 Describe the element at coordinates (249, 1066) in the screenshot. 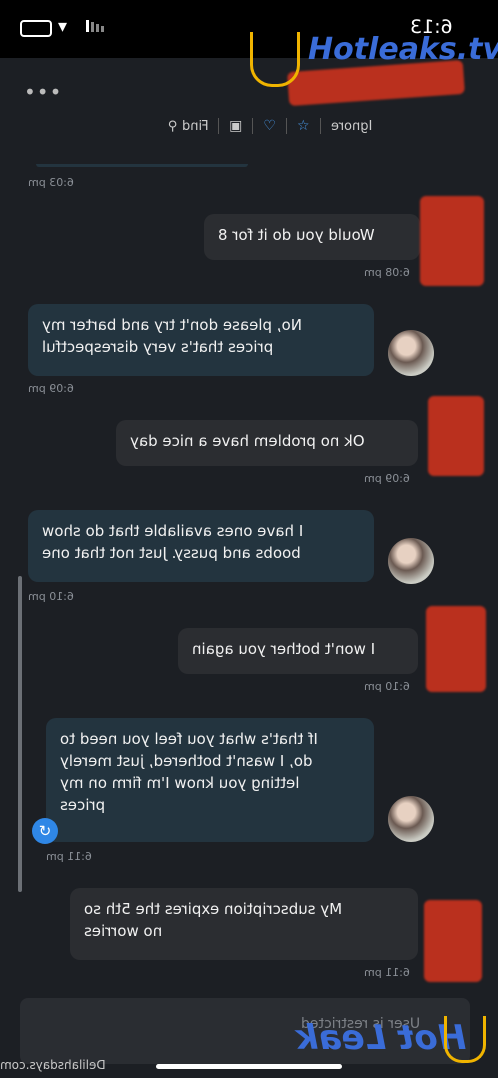

I see `home-indicator` at that location.